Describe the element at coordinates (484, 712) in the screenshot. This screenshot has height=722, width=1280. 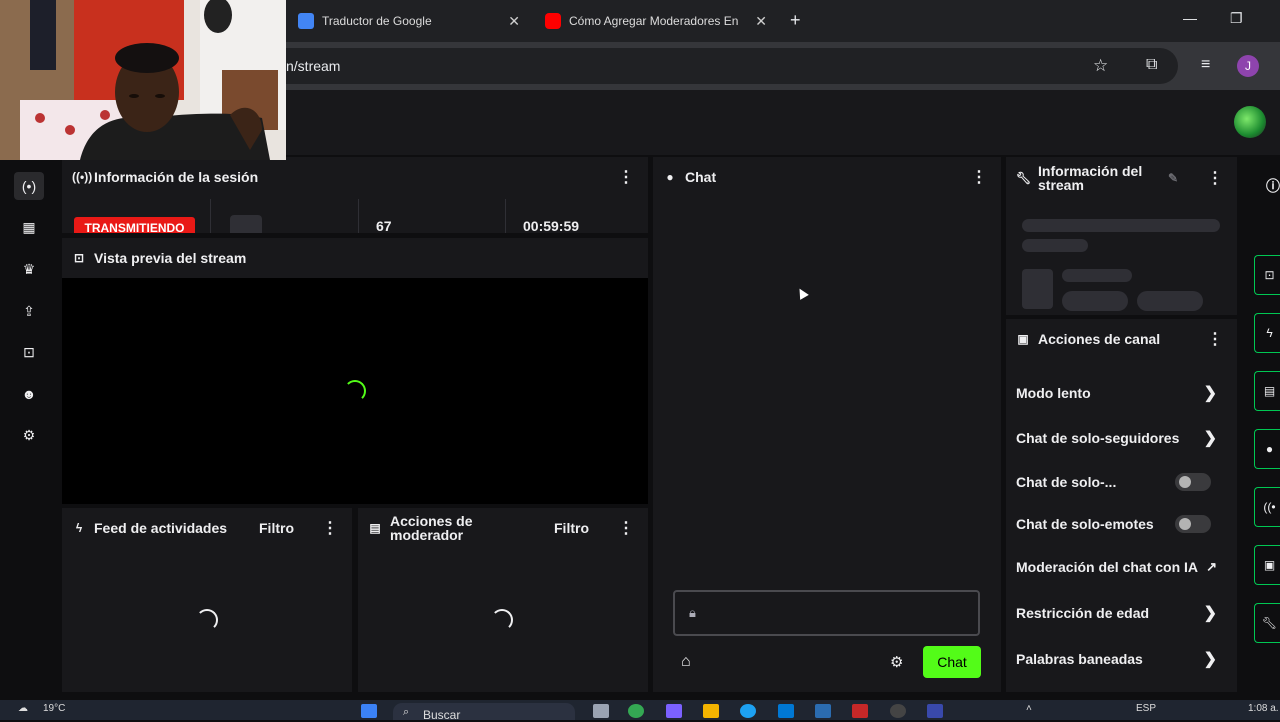
I see `taskbar-search: ⌕ Buscar` at that location.